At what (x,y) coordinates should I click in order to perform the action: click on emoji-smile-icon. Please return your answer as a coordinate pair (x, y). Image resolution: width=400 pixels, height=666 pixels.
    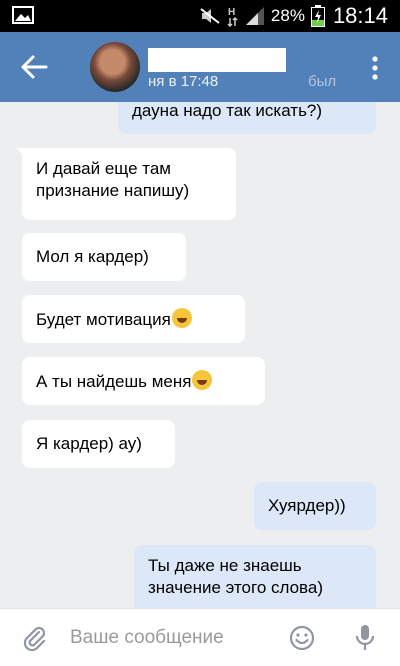
    Looking at the image, I should click on (302, 638).